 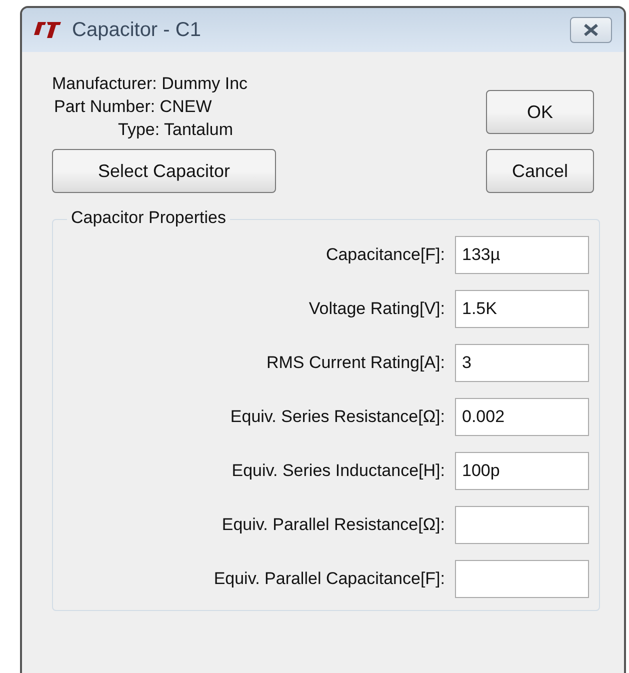 What do you see at coordinates (175, 130) in the screenshot?
I see `info-text: Type: Tantalum` at bounding box center [175, 130].